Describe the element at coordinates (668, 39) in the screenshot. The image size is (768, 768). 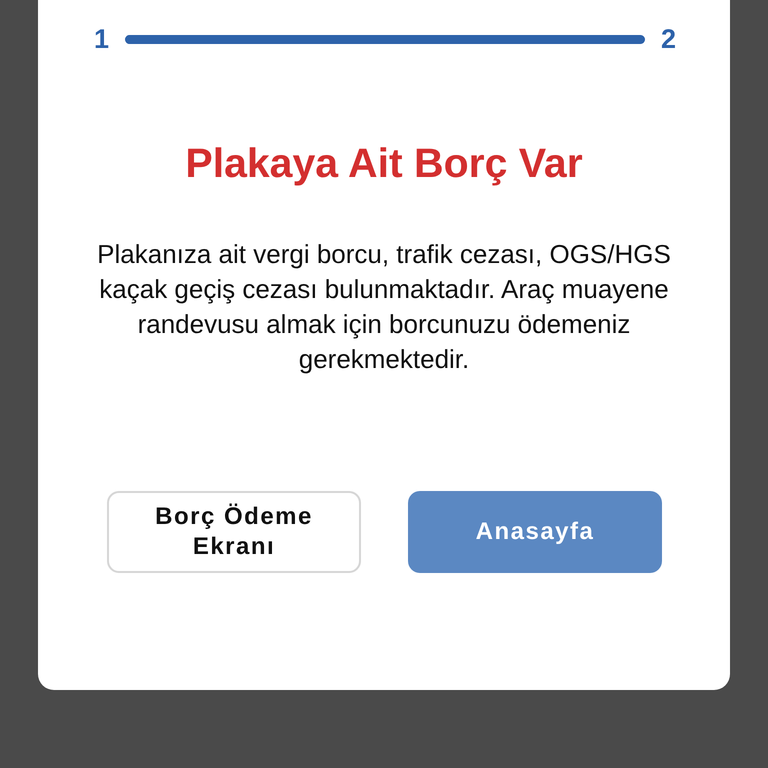
I see `step-number: 2` at that location.